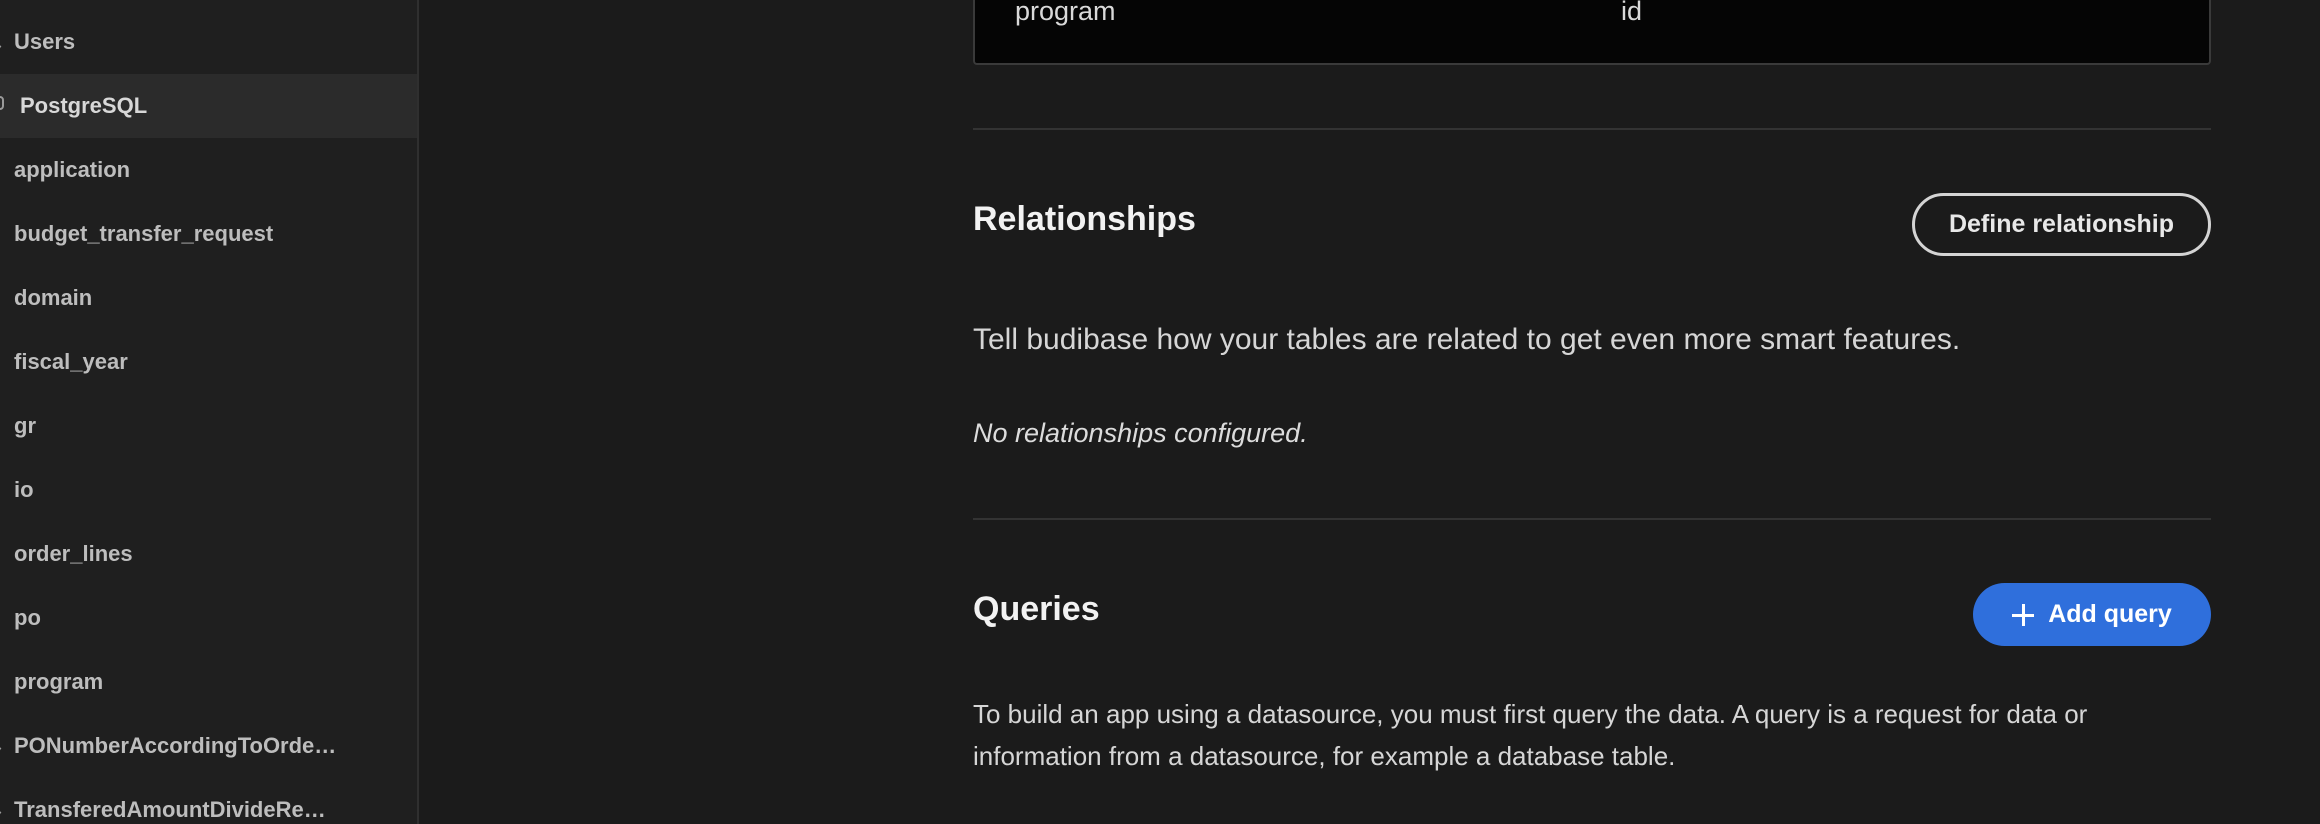 Image resolution: width=2320 pixels, height=824 pixels. Describe the element at coordinates (59, 681) in the screenshot. I see `sidebar-item-label: program` at that location.